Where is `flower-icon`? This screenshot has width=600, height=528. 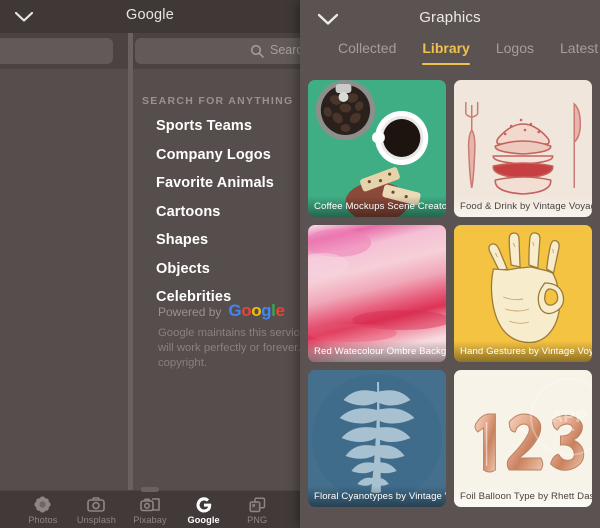
flower-icon is located at coordinates (42, 504).